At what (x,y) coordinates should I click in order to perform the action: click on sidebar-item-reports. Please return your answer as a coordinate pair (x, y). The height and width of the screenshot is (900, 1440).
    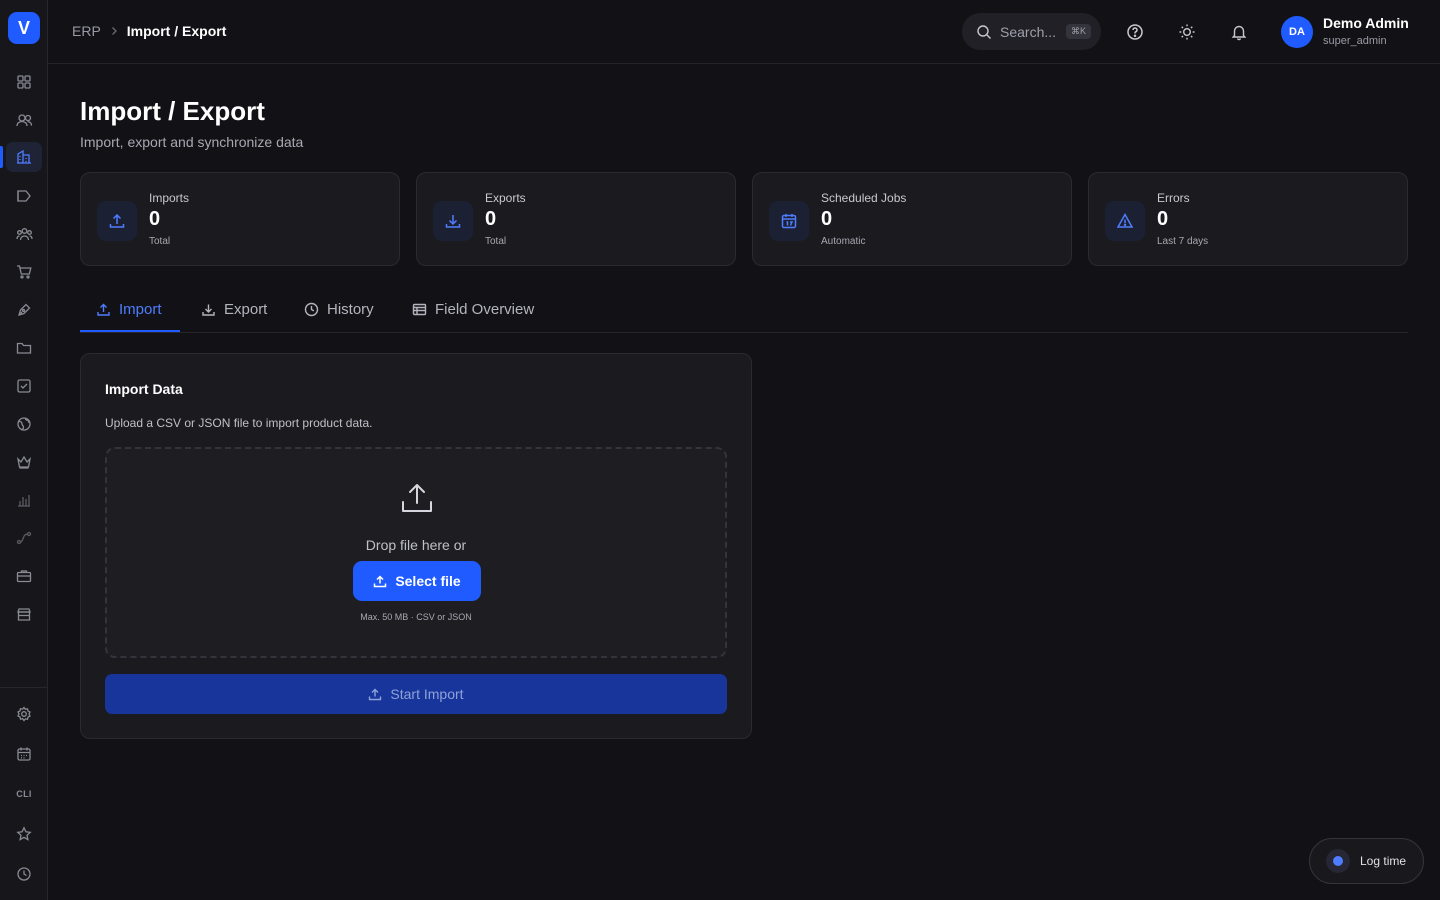
    Looking at the image, I should click on (24, 500).